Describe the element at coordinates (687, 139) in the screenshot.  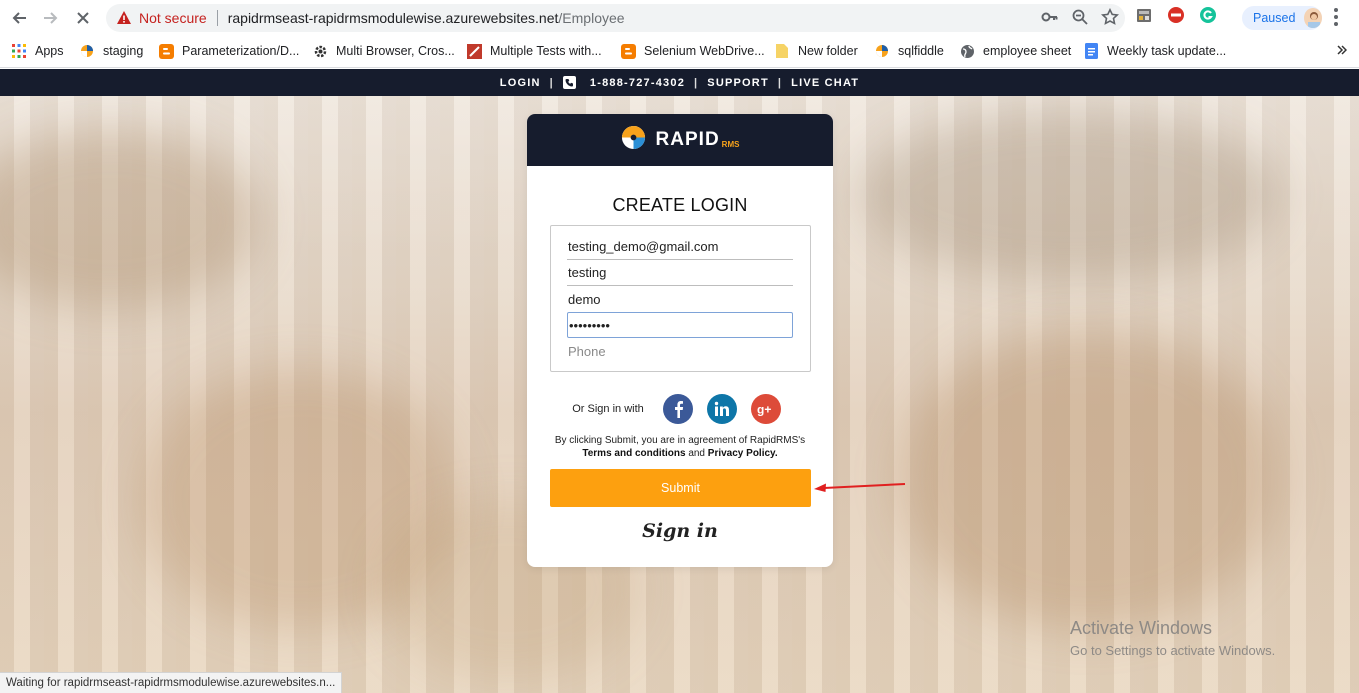
I see `brand-name: RAPID` at that location.